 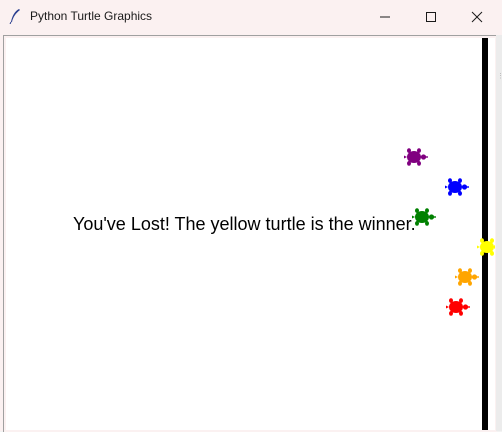 What do you see at coordinates (457, 187) in the screenshot?
I see `blue-turtle-icon` at bounding box center [457, 187].